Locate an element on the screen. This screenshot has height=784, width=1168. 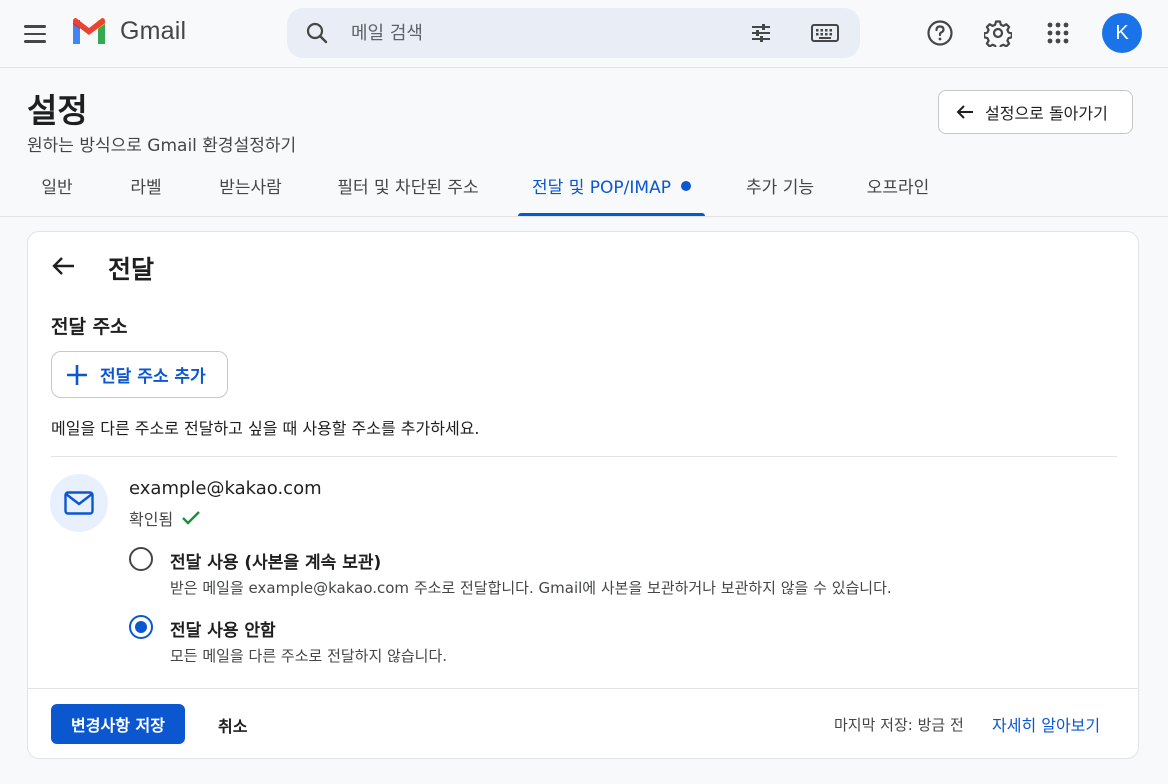
keyboard-icon is located at coordinates (825, 33).